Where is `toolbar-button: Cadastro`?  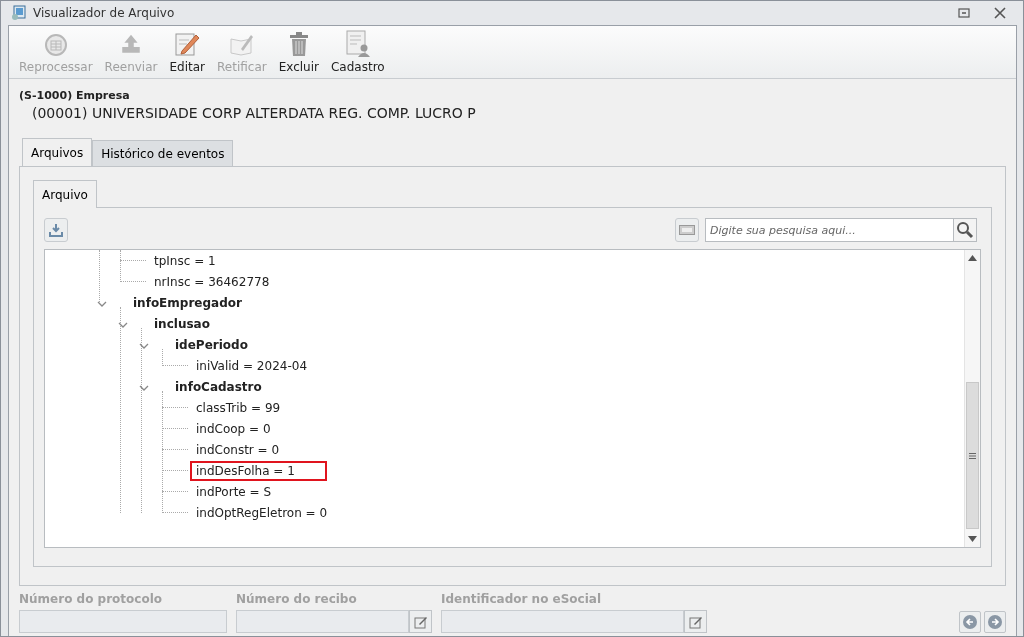 toolbar-button: Cadastro is located at coordinates (358, 52).